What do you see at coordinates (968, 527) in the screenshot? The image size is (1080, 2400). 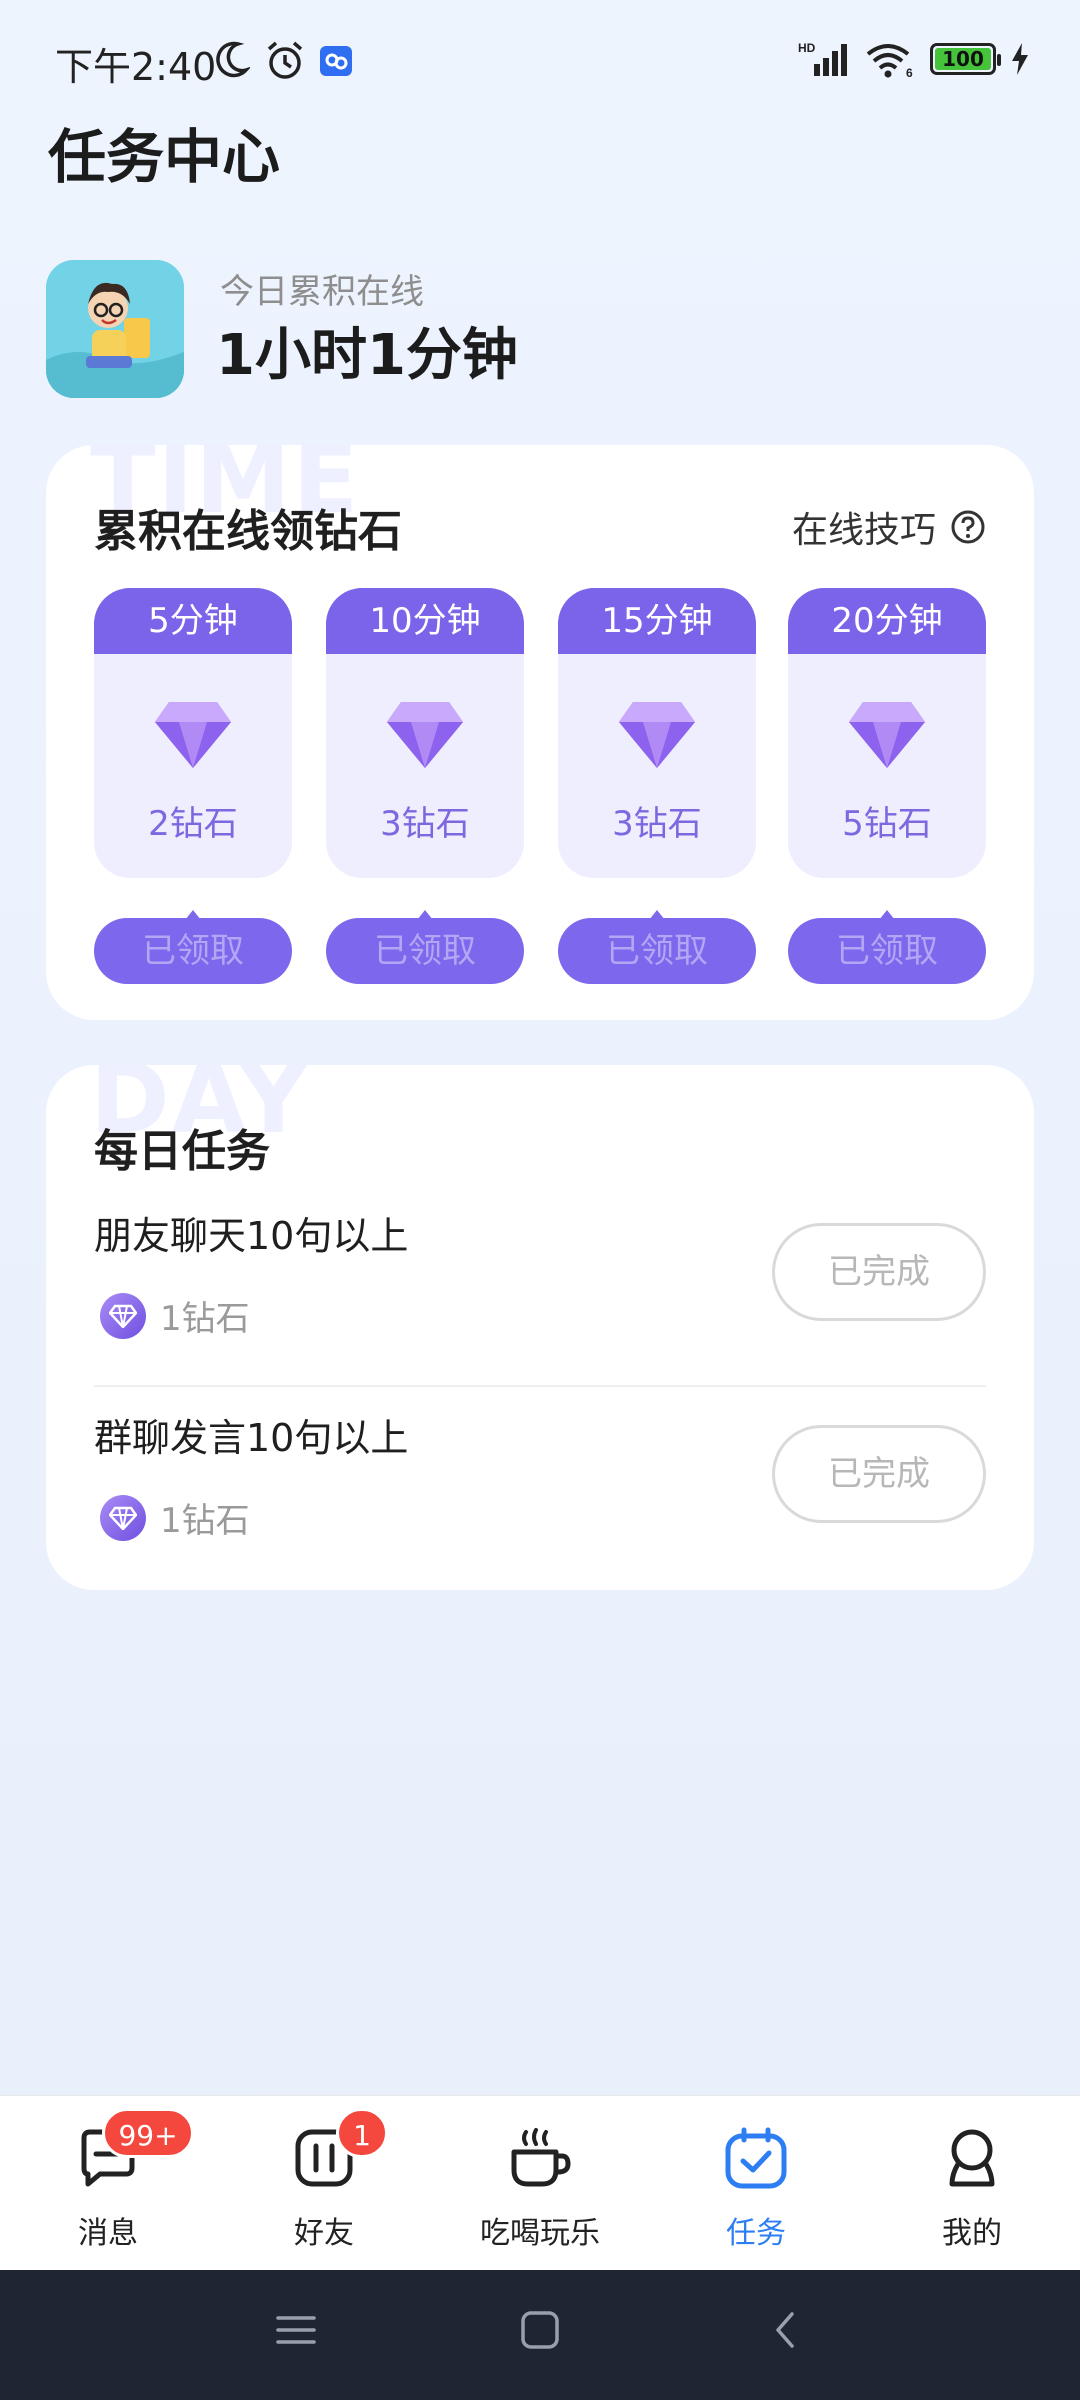 I see `question-icon` at bounding box center [968, 527].